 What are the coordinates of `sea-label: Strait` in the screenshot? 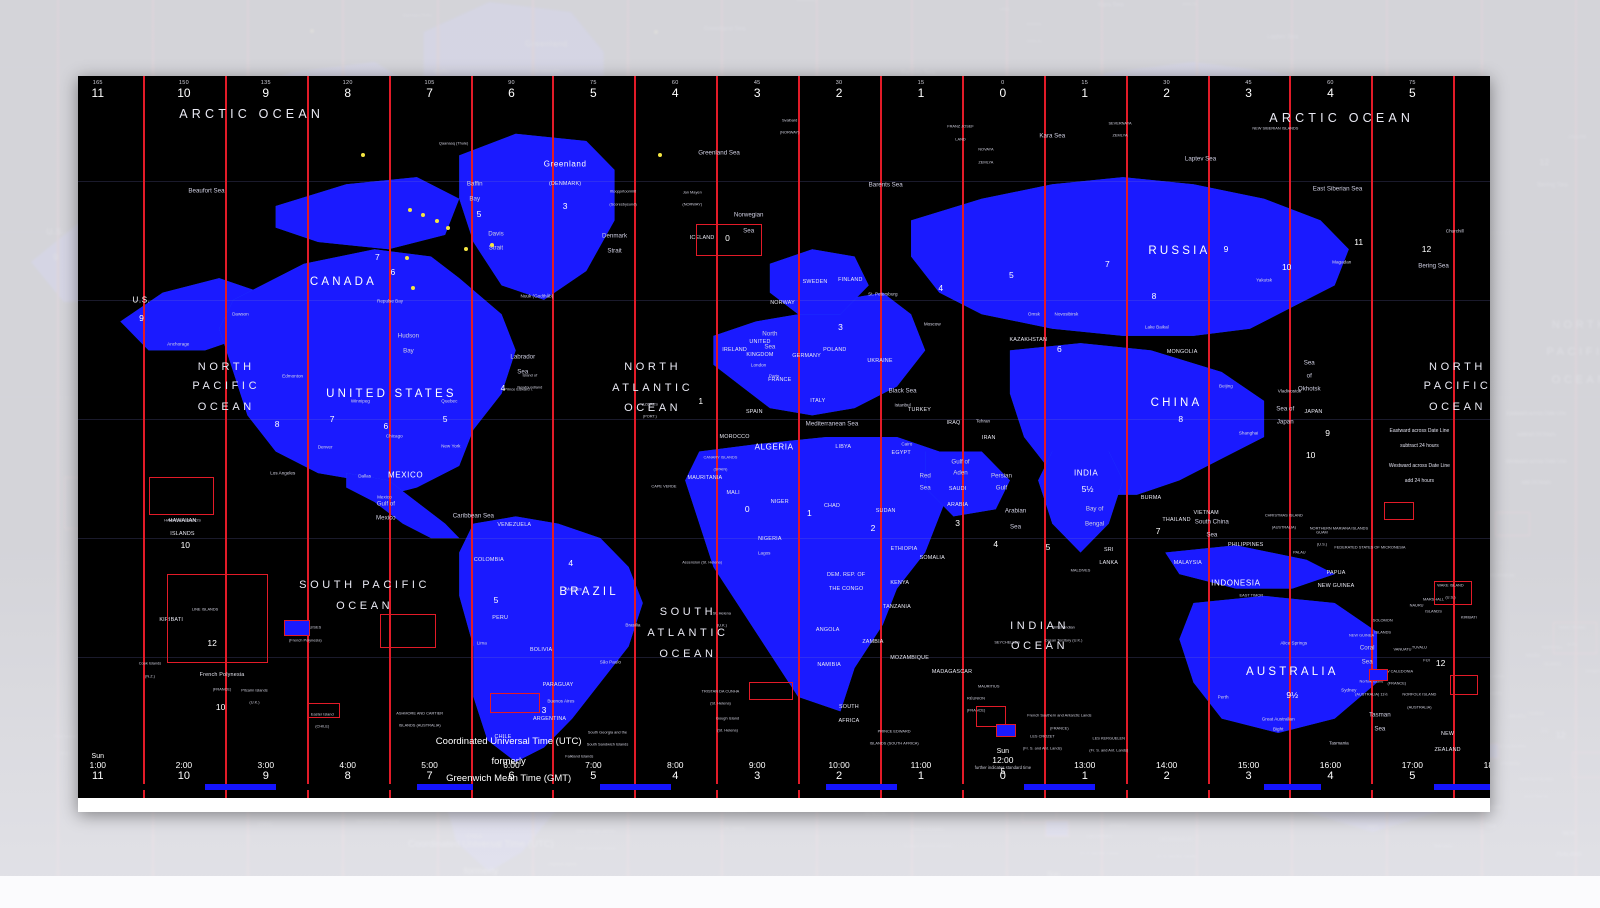 It's located at (614, 251).